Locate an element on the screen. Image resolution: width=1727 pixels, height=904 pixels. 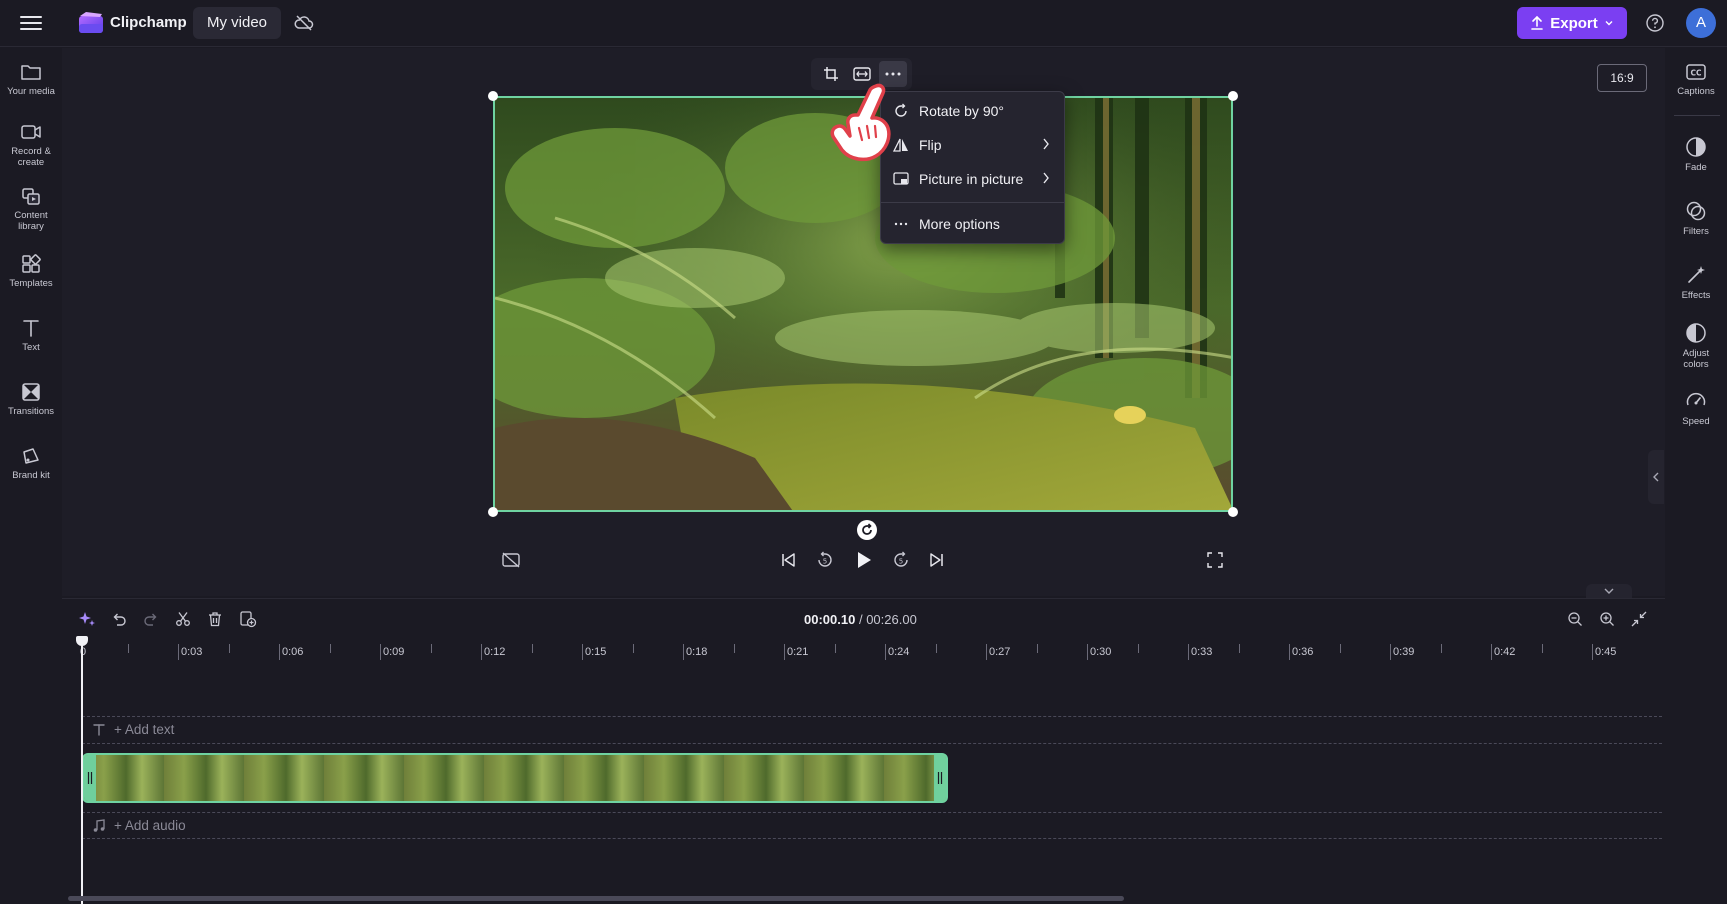
sidebar-item-label: Transitions is located at coordinates (31, 411).